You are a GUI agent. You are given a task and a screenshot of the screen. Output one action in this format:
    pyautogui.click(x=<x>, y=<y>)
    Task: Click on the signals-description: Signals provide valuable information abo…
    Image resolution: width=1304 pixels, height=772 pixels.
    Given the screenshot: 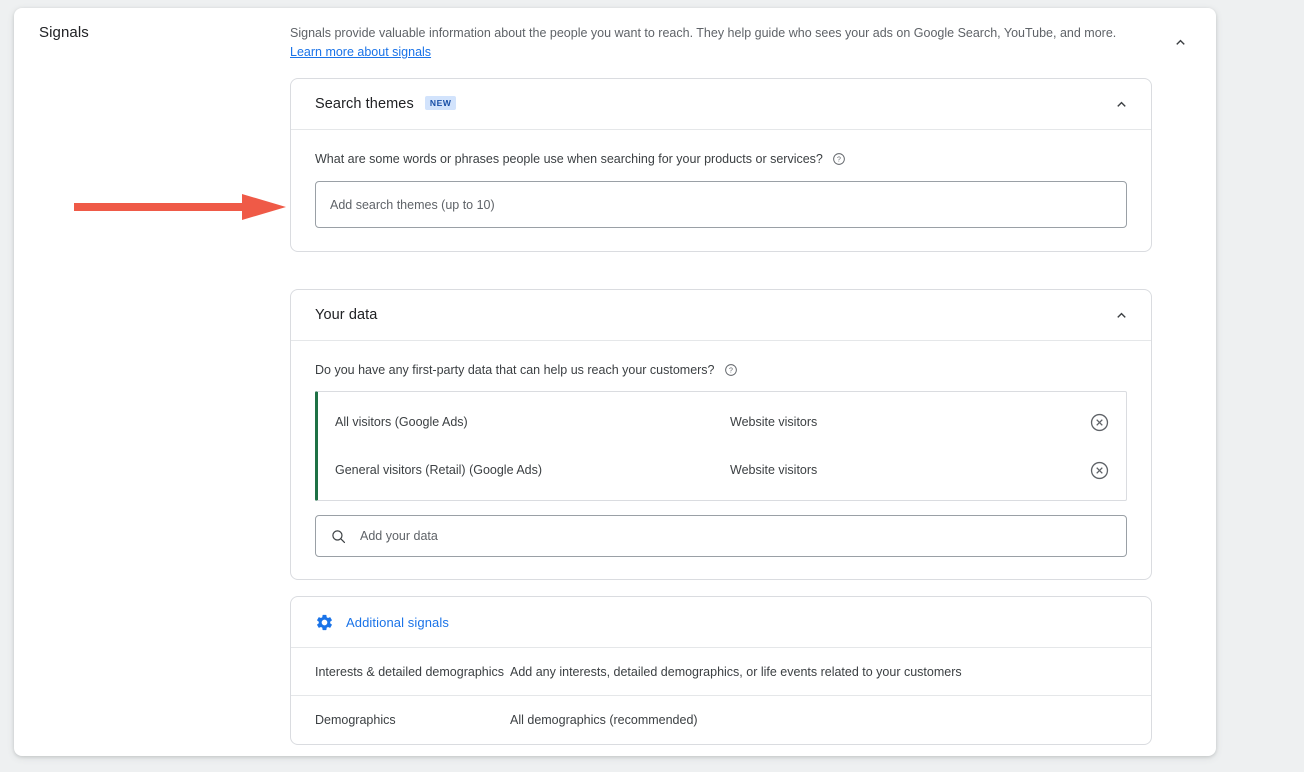 What is the action you would take?
    pyautogui.click(x=705, y=43)
    